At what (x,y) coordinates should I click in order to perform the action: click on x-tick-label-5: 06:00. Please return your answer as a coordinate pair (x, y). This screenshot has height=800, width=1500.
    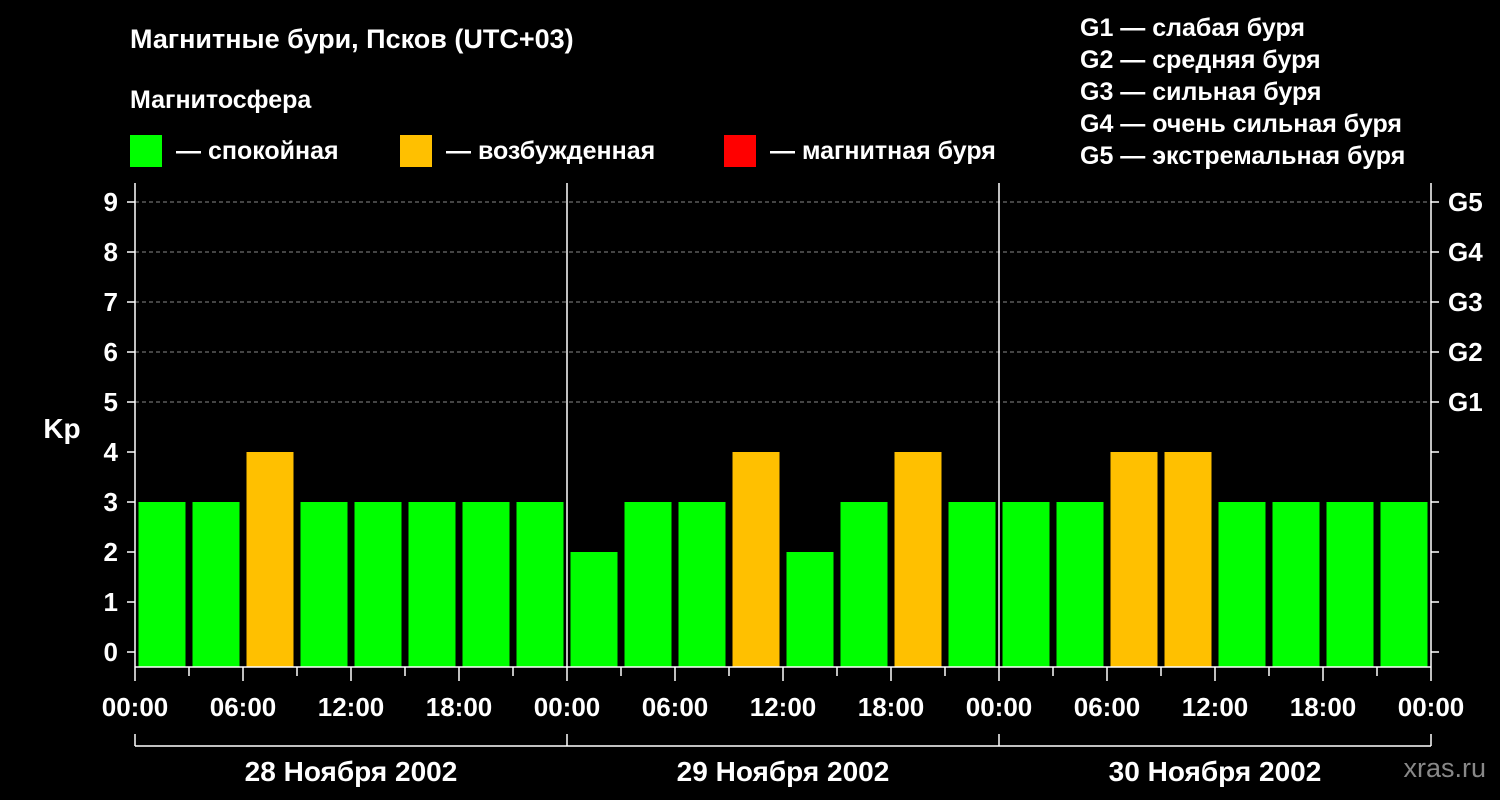
    Looking at the image, I should click on (675, 707).